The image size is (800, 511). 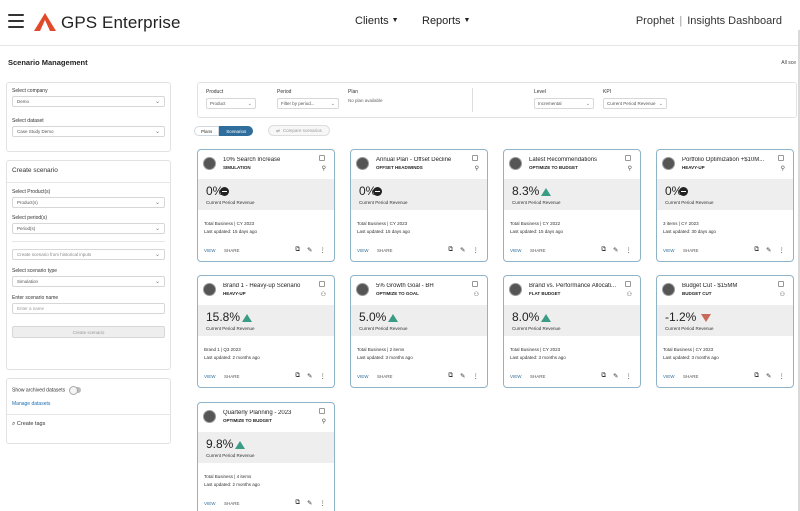 What do you see at coordinates (88, 332) in the screenshot?
I see `create-scenario-button: Create scenario` at bounding box center [88, 332].